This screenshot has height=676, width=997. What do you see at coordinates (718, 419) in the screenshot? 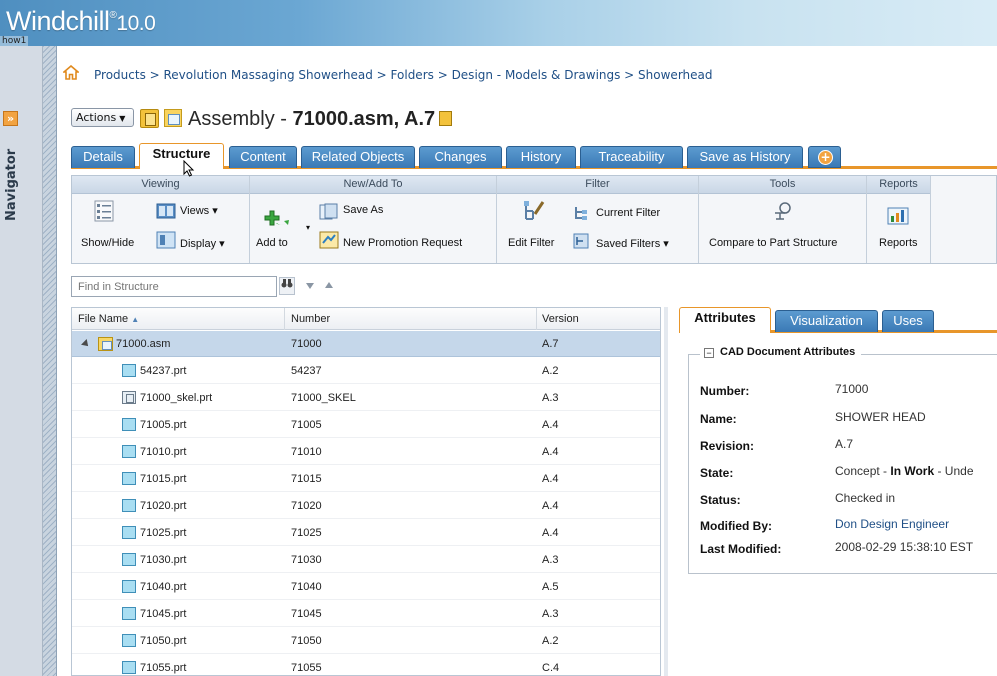
I see `name-label: Name:` at bounding box center [718, 419].